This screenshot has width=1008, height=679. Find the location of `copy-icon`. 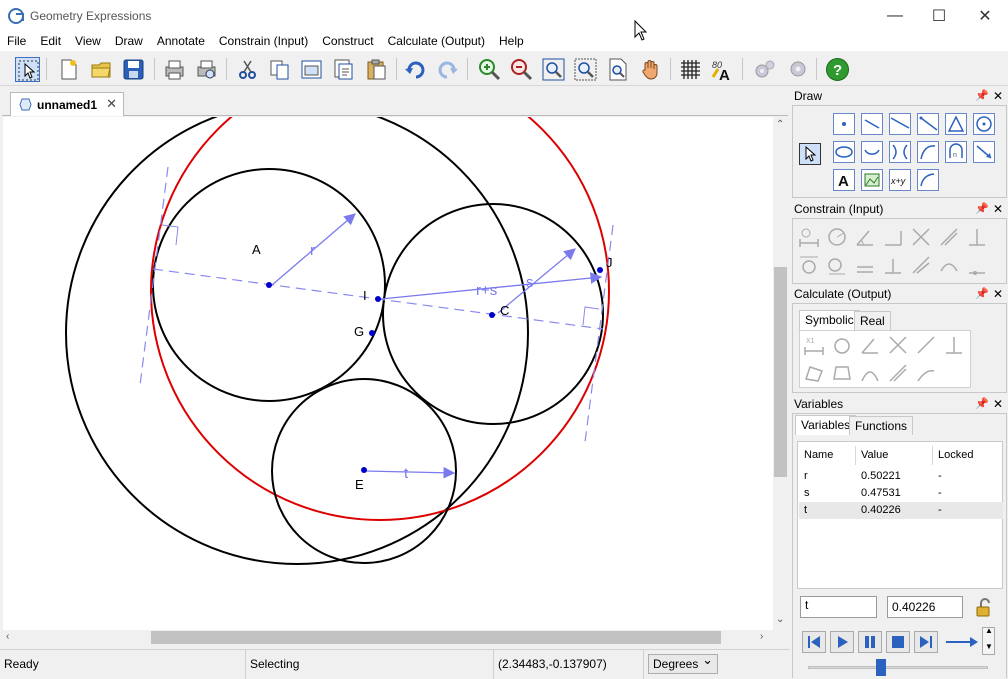

copy-icon is located at coordinates (279, 69).